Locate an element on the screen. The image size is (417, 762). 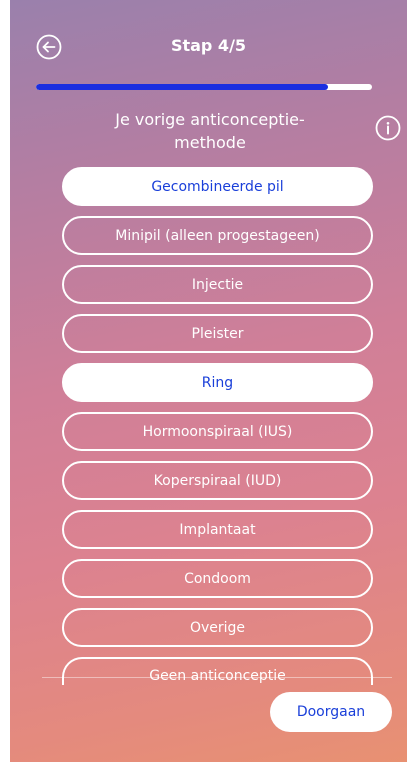
option-button: Injectie is located at coordinates (217, 284).